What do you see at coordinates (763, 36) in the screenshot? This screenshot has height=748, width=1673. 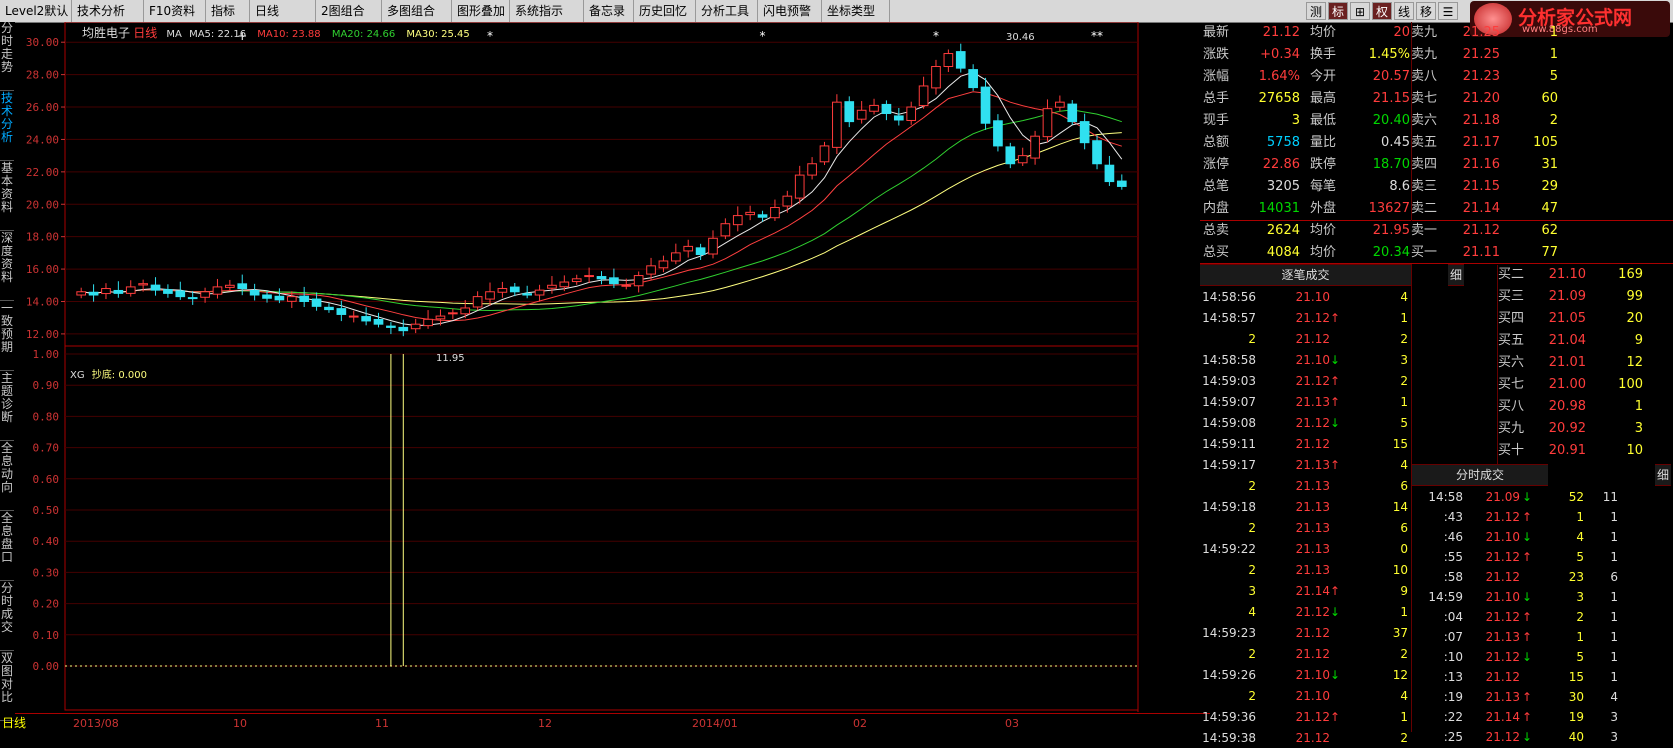 I see `event-marker: *` at bounding box center [763, 36].